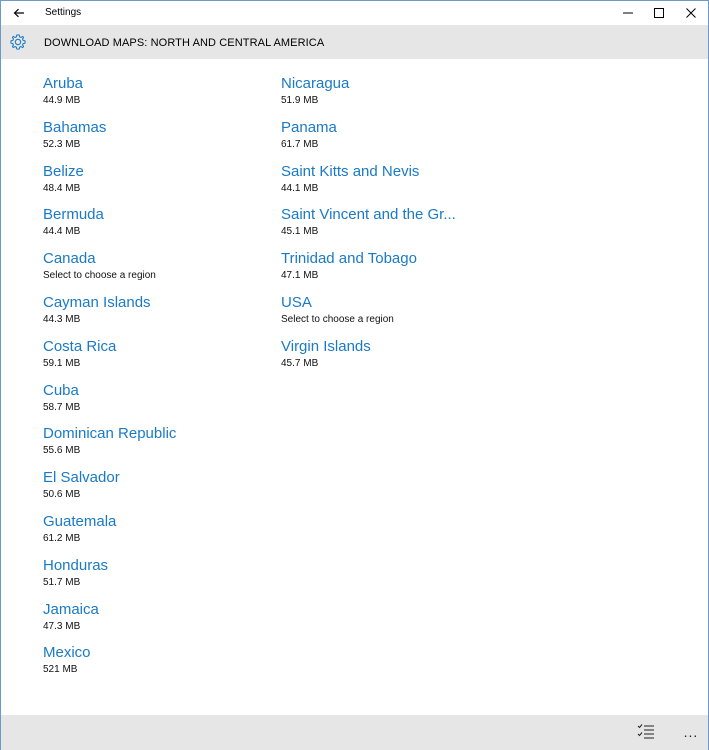 The width and height of the screenshot is (709, 750). Describe the element at coordinates (62, 538) in the screenshot. I see `map-size: 61.2 MB` at that location.